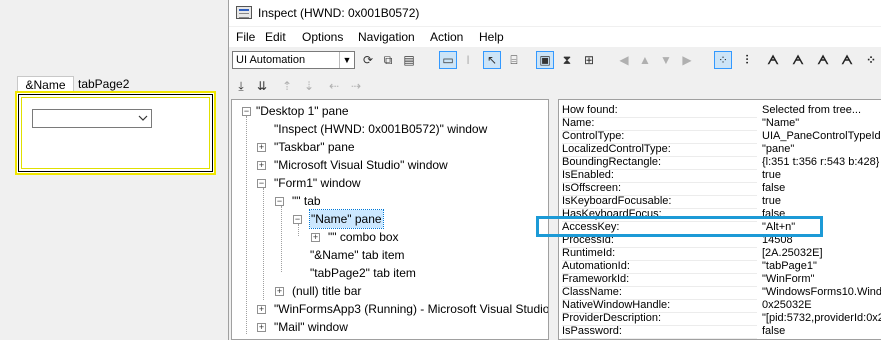  What do you see at coordinates (448, 60) in the screenshot?
I see `watch-focus-icon: ▭` at bounding box center [448, 60].